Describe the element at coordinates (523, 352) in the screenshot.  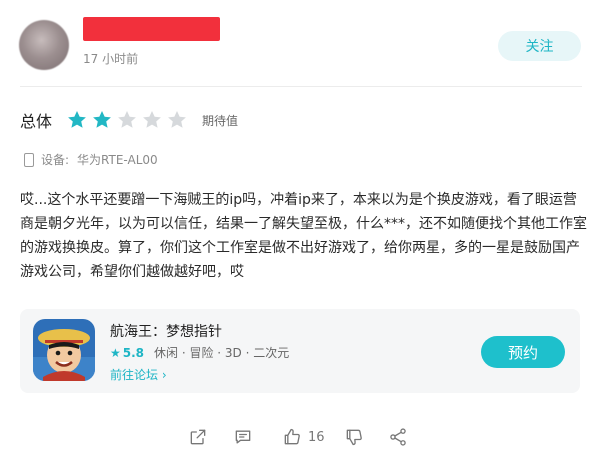
I see `reserve-button: 预约` at that location.